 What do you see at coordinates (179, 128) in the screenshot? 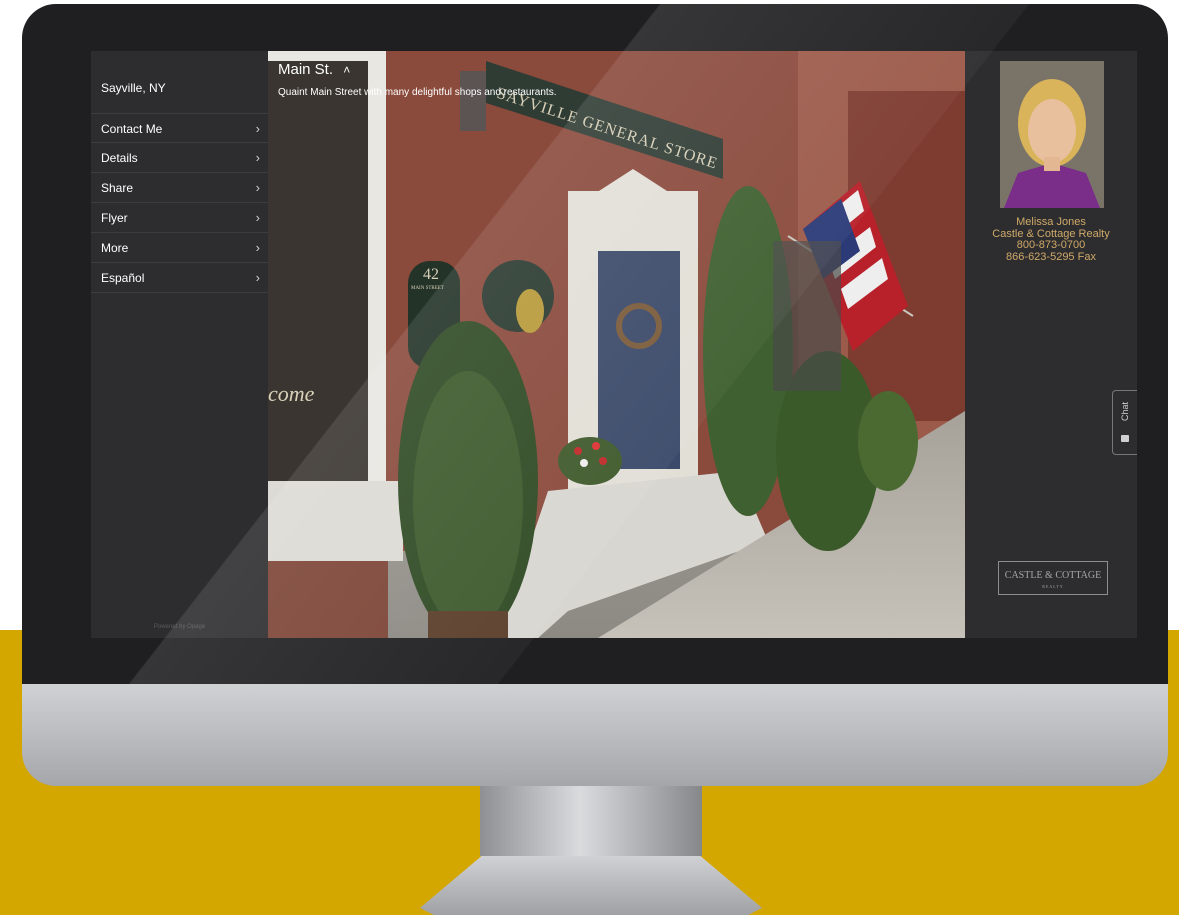
I see `menu-item-contact-me: Contact Me ›` at bounding box center [179, 128].